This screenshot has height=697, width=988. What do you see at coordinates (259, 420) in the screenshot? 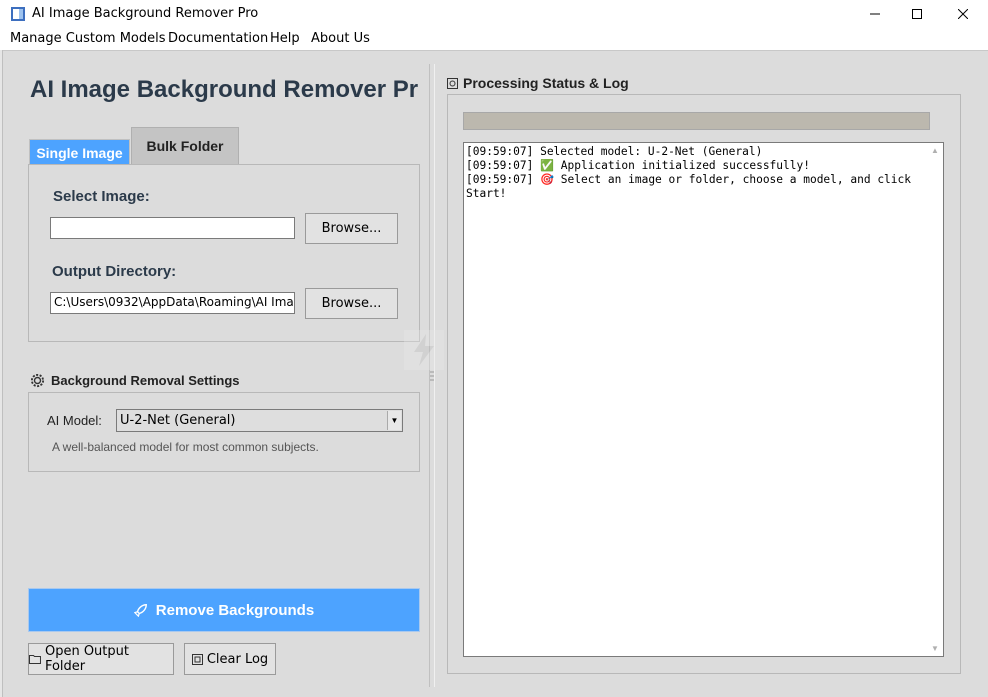
I see `ai-model-select: U-2-Net (General) ▼` at bounding box center [259, 420].